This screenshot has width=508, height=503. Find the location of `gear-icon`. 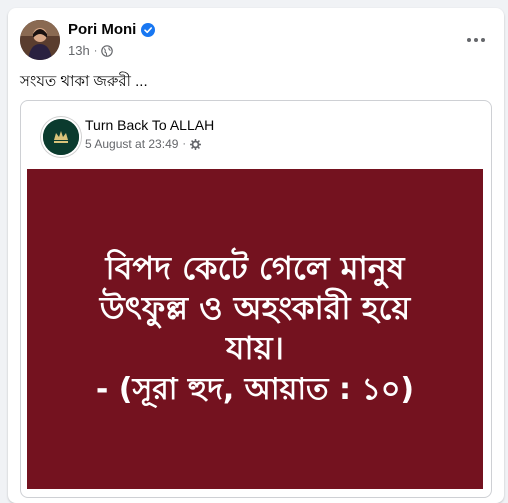

gear-icon is located at coordinates (196, 144).